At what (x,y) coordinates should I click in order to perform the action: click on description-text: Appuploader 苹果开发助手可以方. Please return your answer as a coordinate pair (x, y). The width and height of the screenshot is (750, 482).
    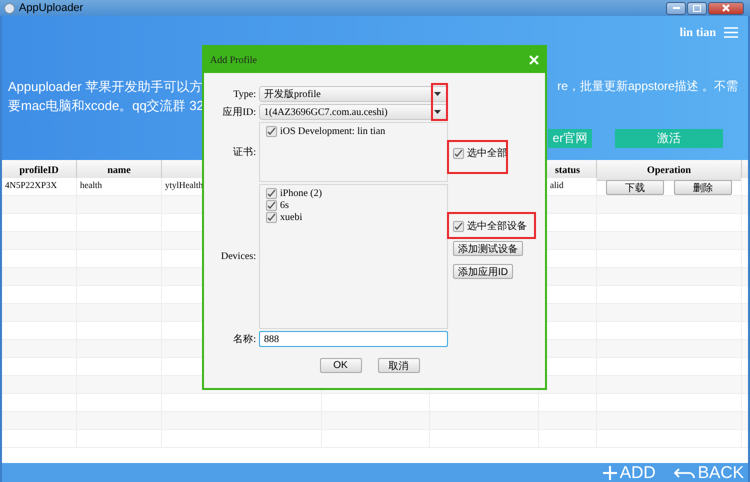
    Looking at the image, I should click on (106, 87).